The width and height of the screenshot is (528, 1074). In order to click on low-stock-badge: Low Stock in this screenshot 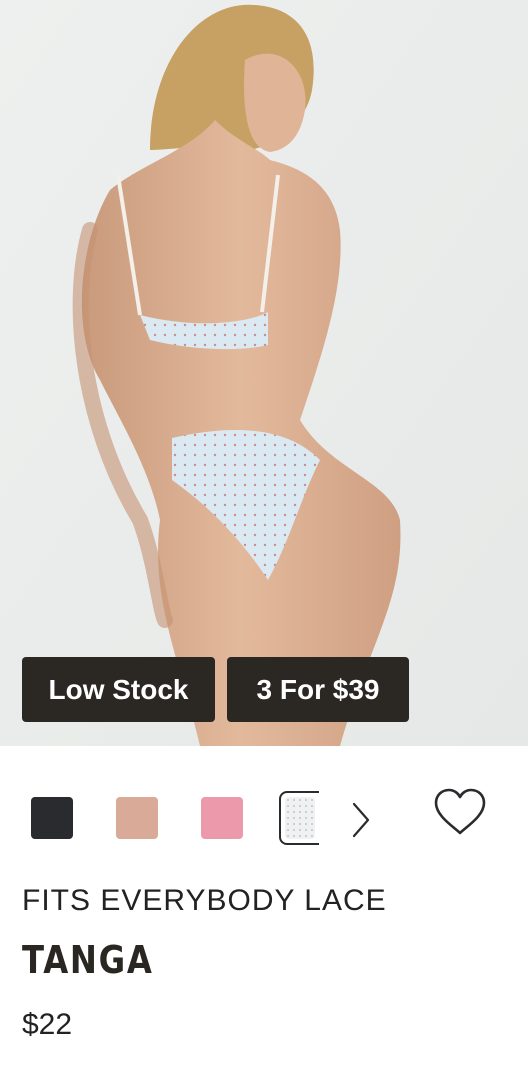, I will do `click(118, 689)`.